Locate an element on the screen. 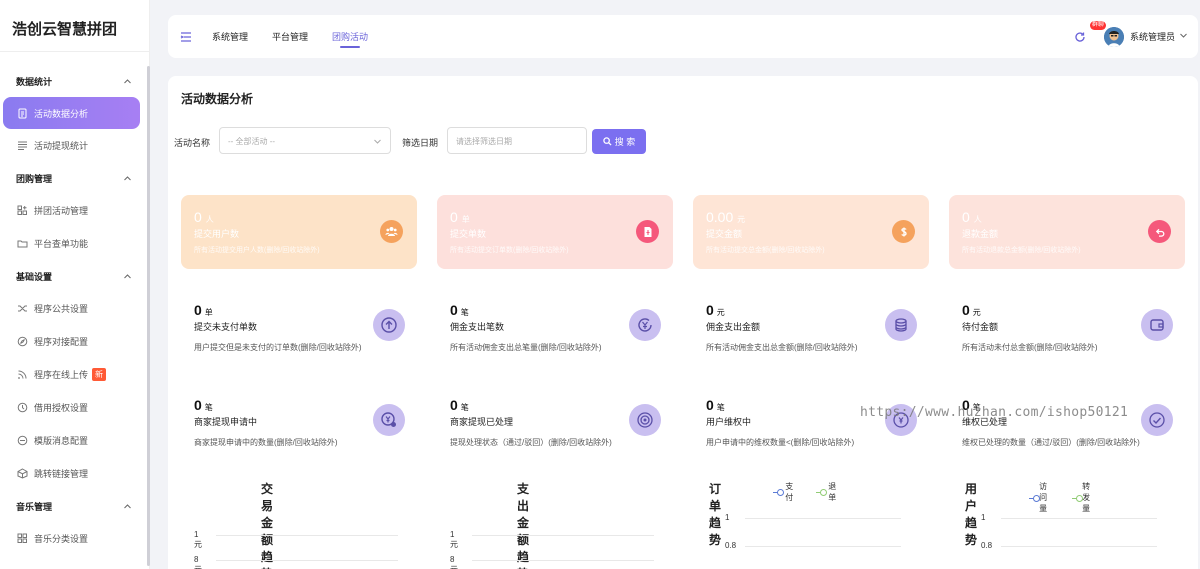 The height and width of the screenshot is (569, 1200). user-avatar-wrap: 群聊 is located at coordinates (1106, 33).